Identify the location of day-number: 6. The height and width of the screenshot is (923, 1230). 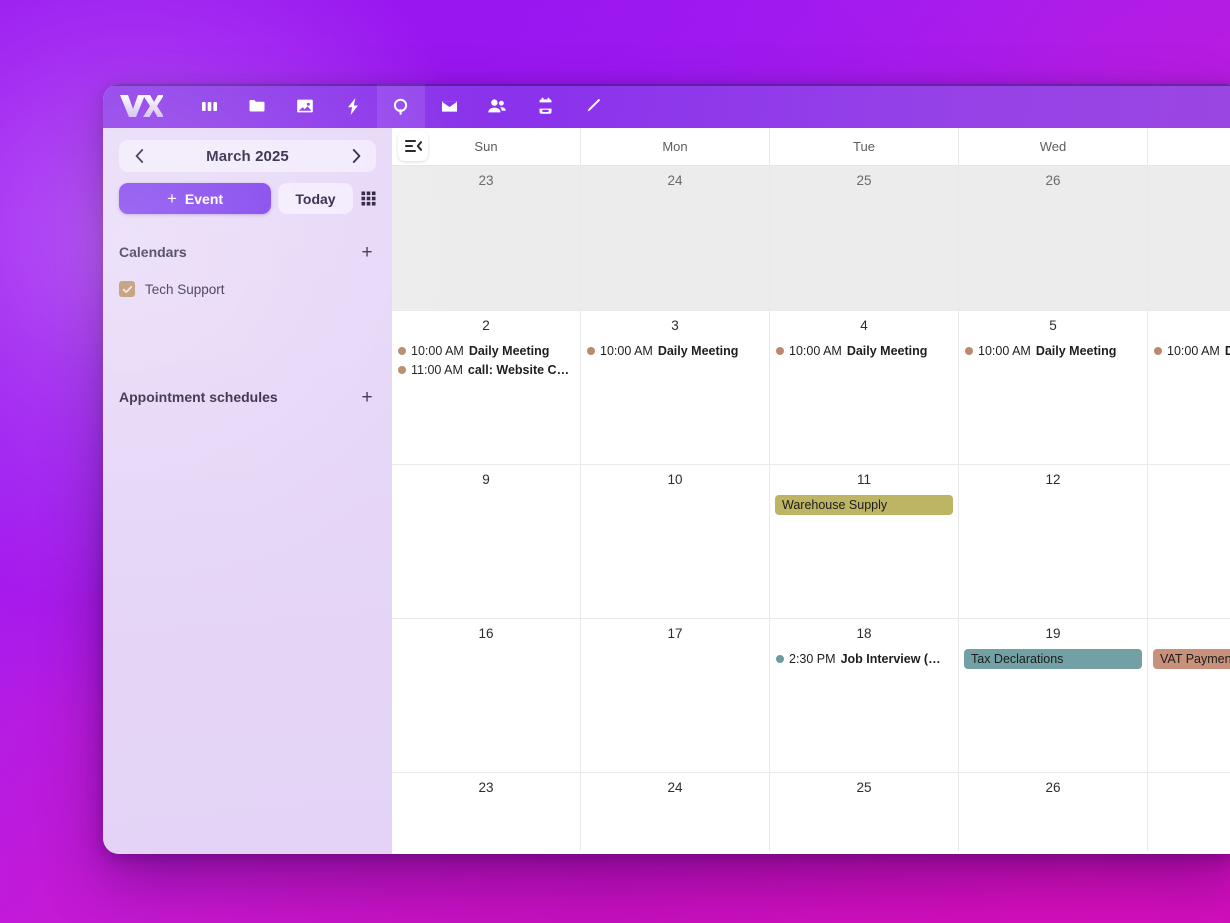
(1189, 326).